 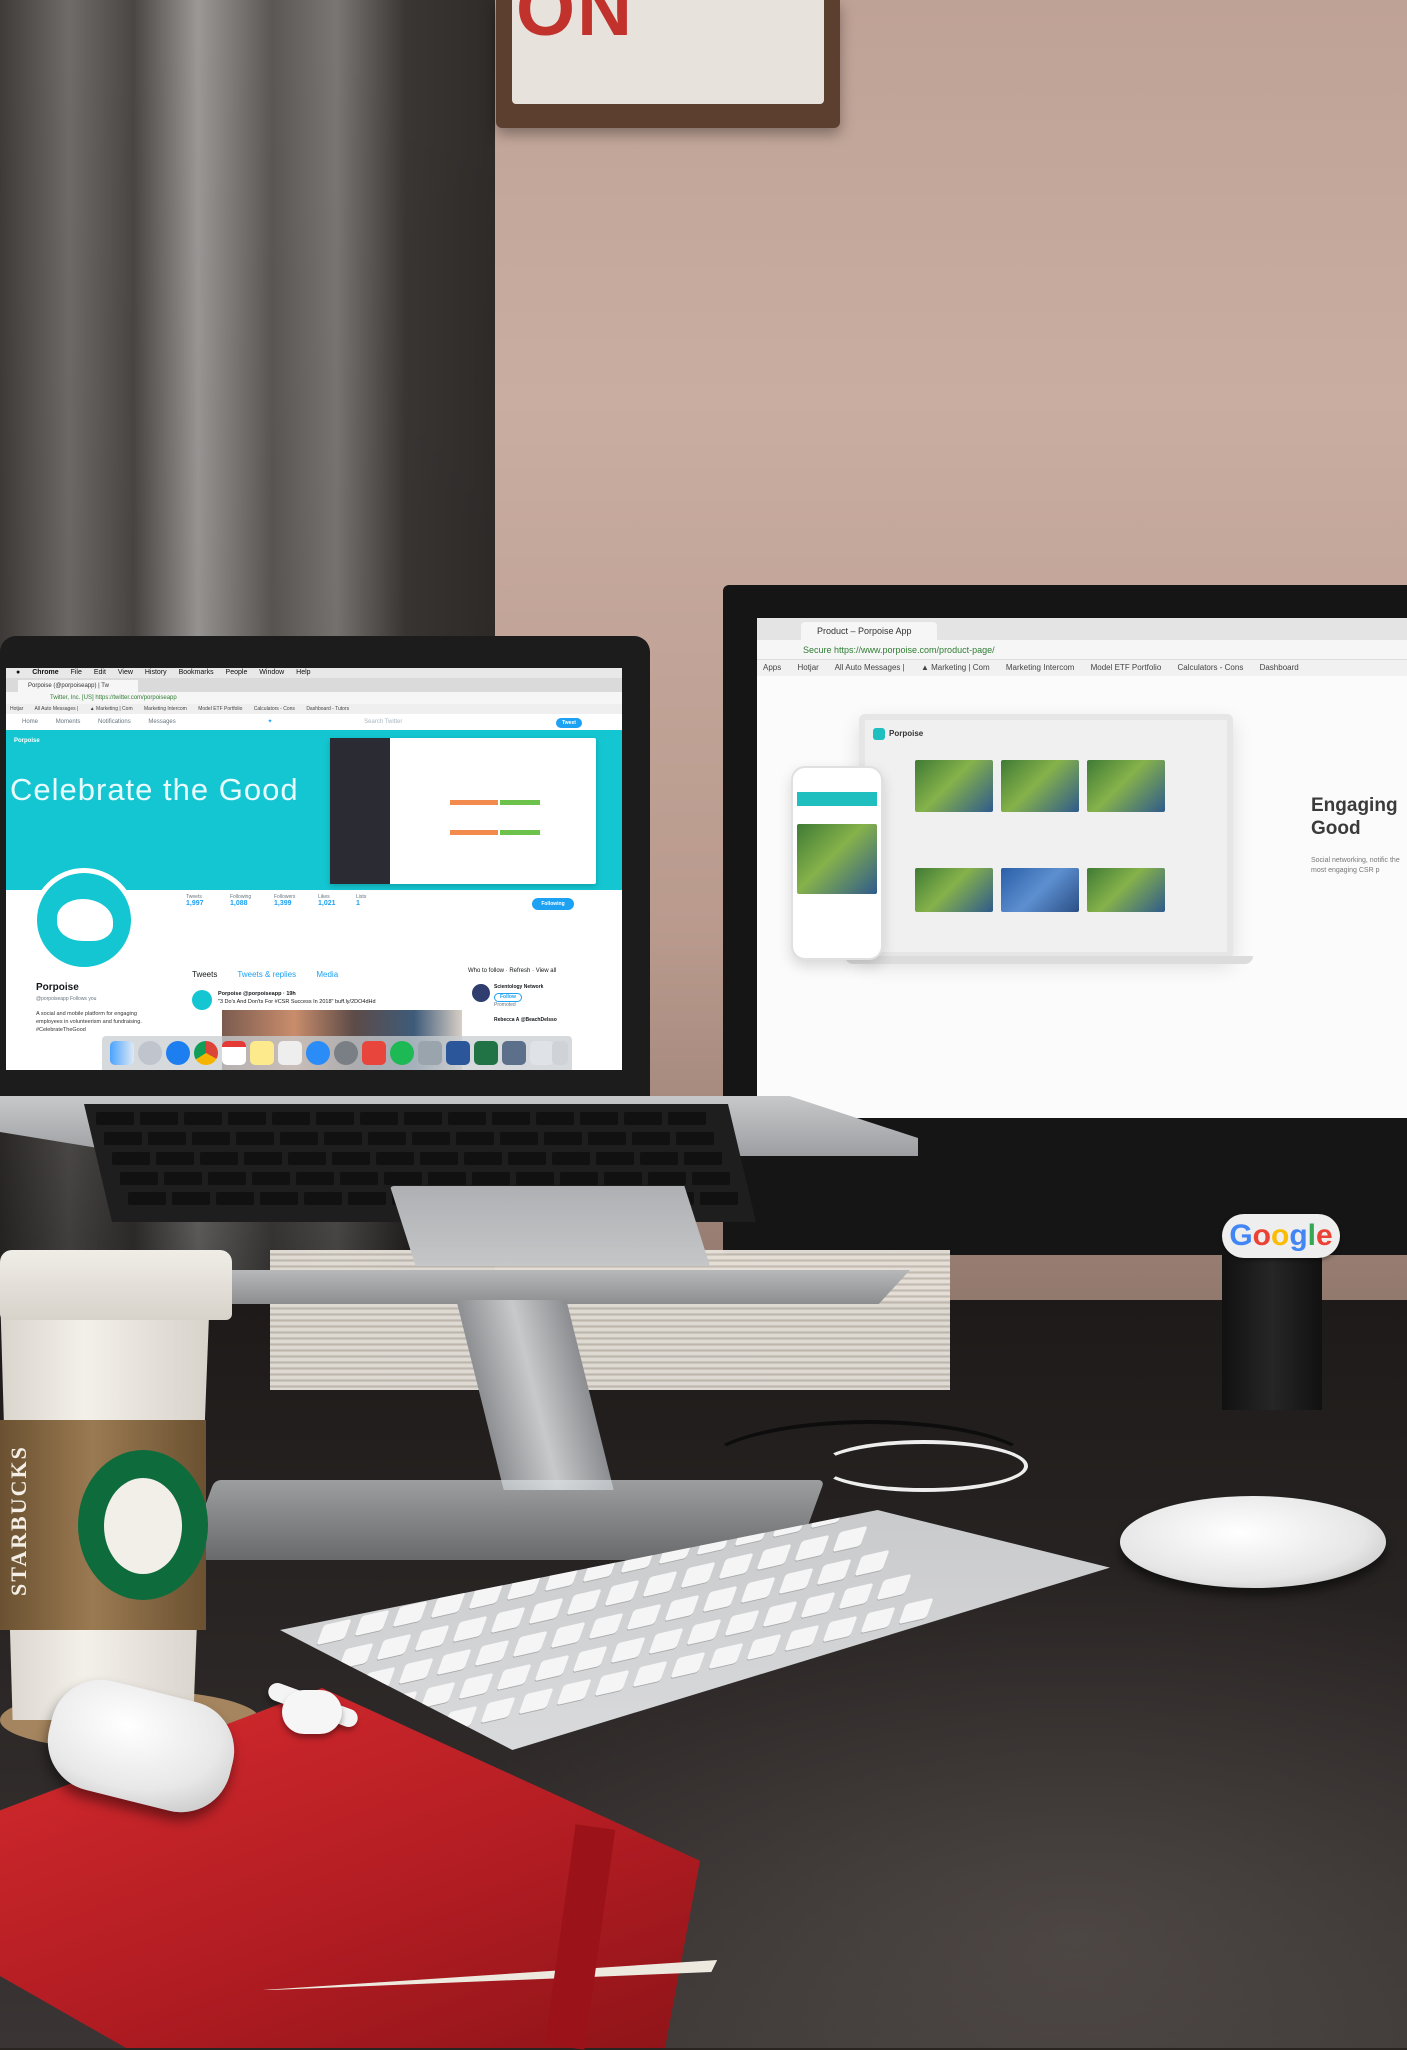 What do you see at coordinates (481, 993) in the screenshot?
I see `suggested-account-avatar` at bounding box center [481, 993].